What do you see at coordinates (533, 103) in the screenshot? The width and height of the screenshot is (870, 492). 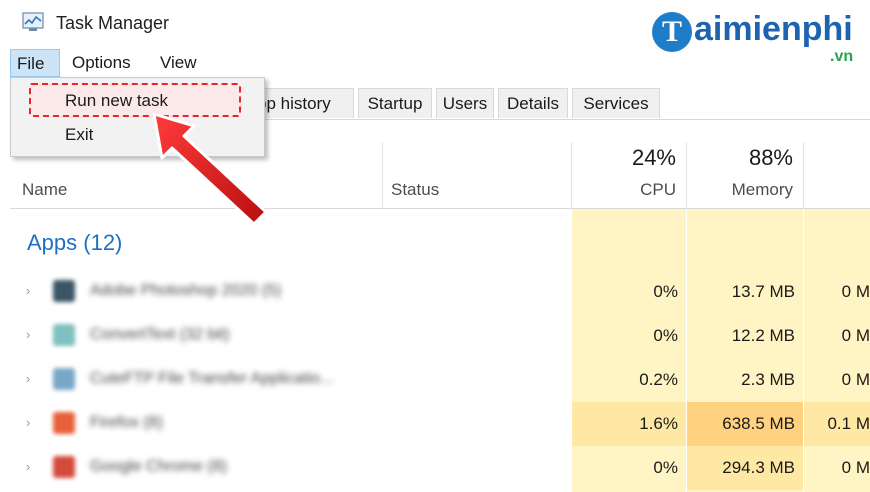 I see `tab-details: Details` at bounding box center [533, 103].